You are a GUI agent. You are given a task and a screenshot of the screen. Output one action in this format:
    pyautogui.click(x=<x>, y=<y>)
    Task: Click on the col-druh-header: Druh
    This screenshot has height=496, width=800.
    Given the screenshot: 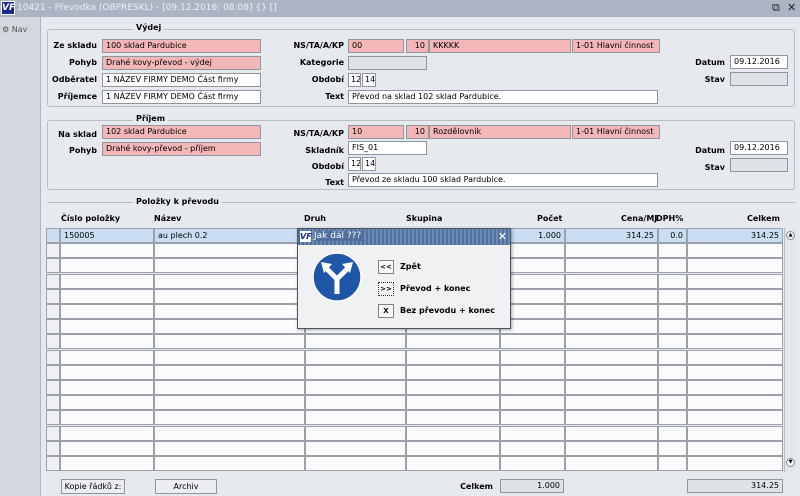 What is the action you would take?
    pyautogui.click(x=315, y=218)
    